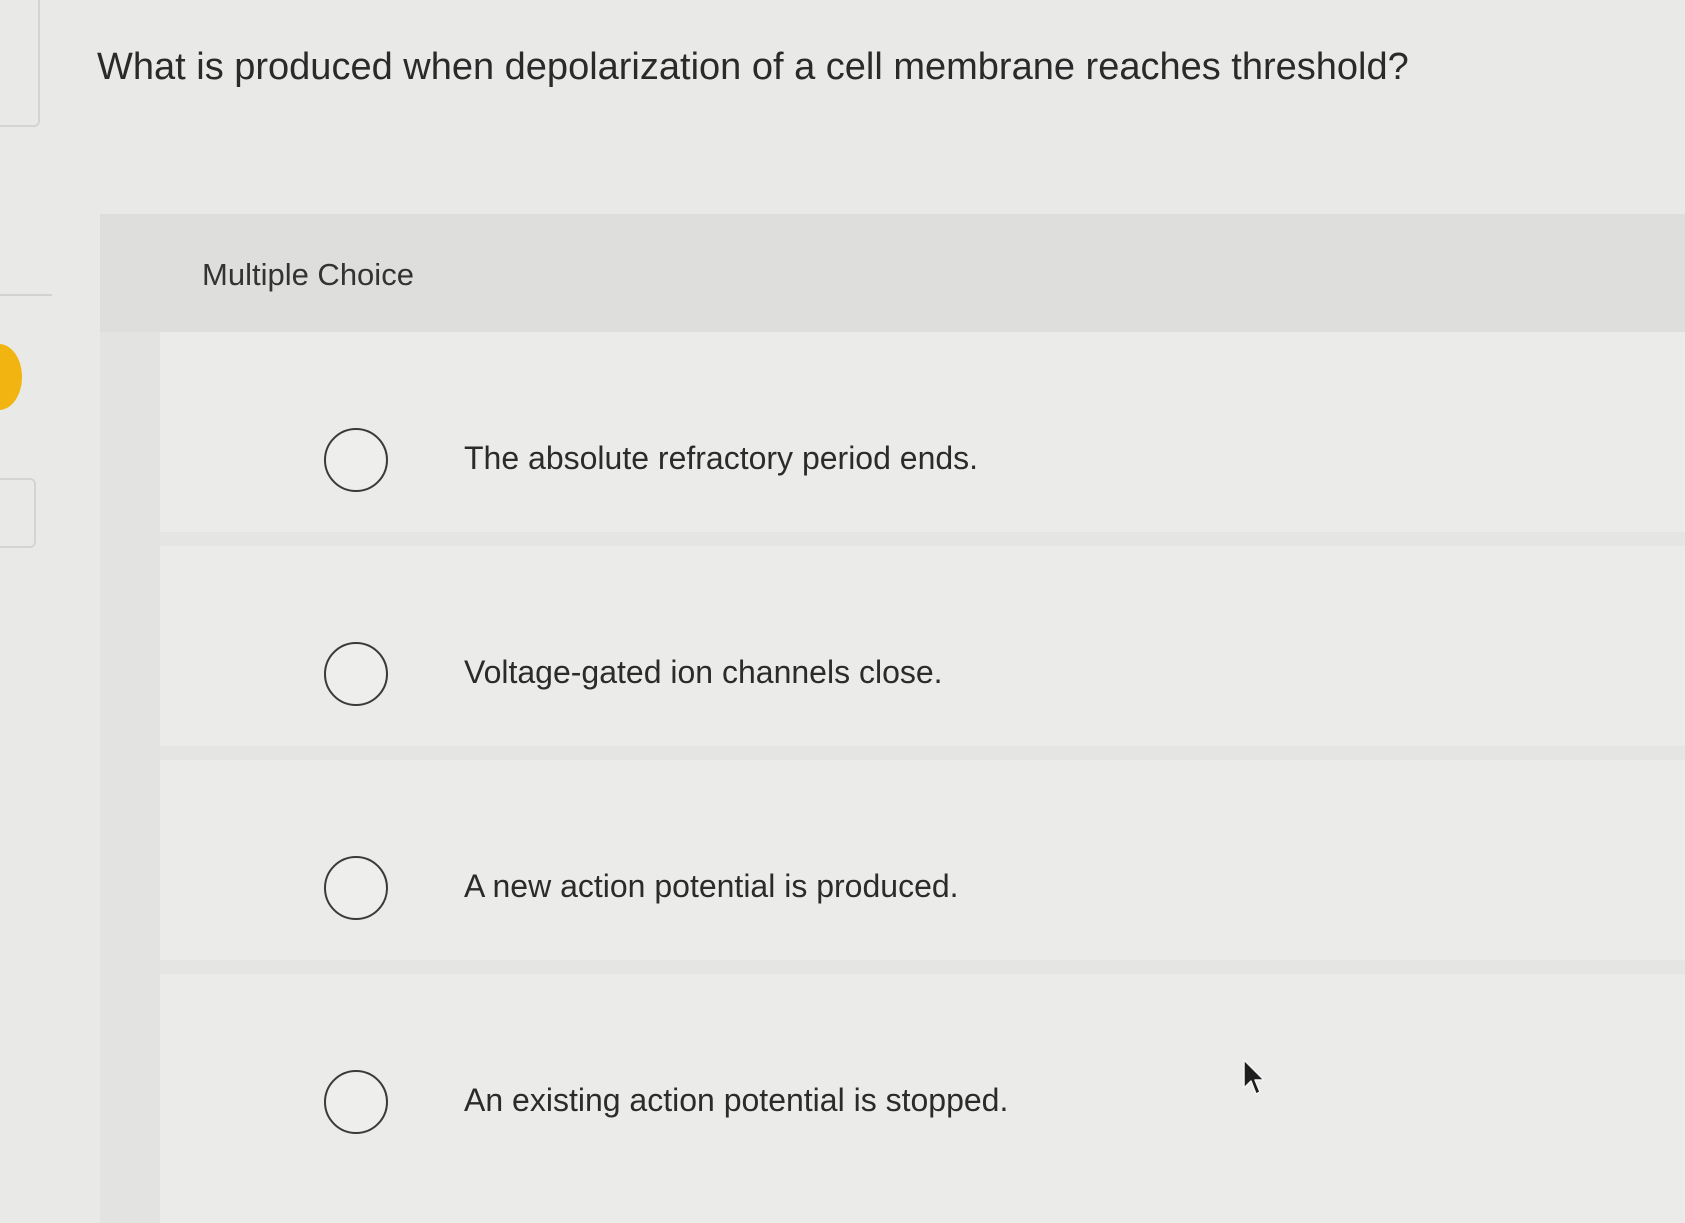  I want to click on edge-tab-middle, so click(18, 513).